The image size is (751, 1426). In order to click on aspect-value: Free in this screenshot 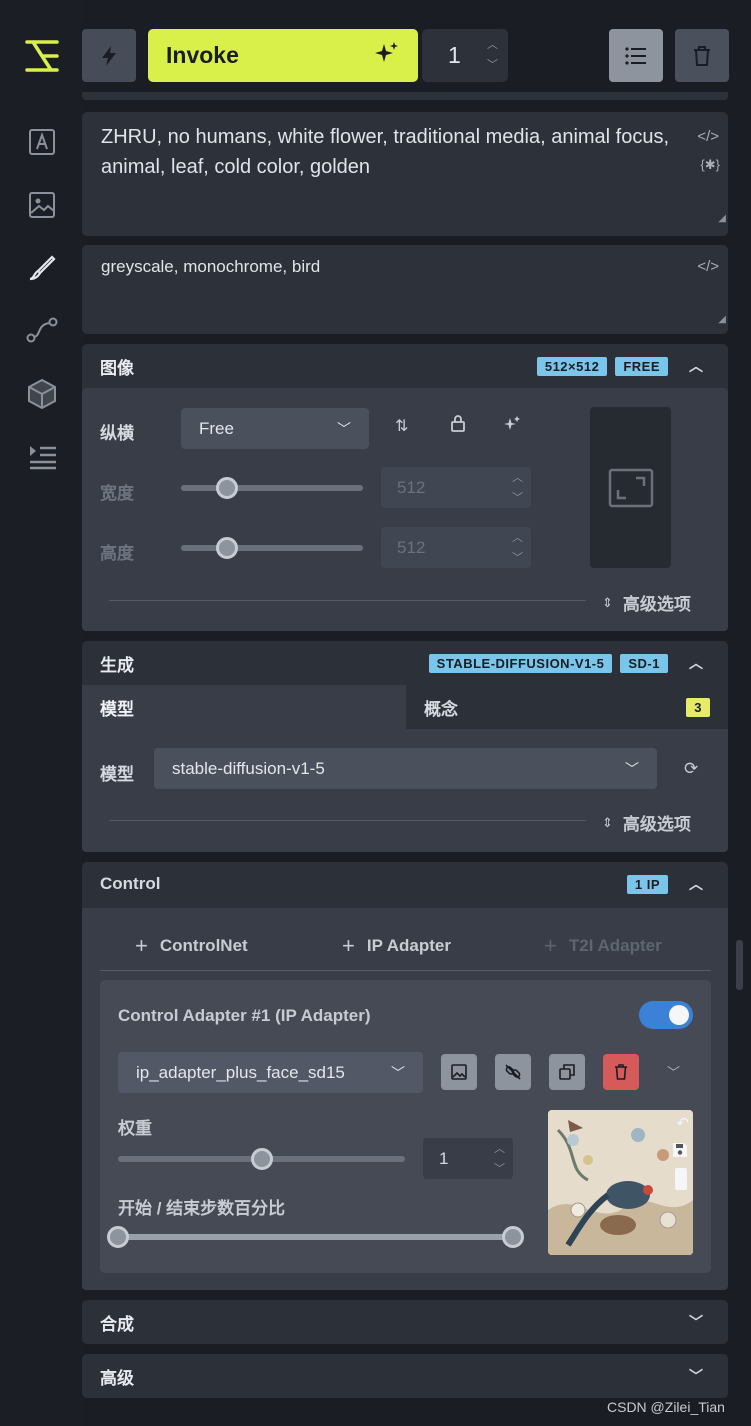, I will do `click(216, 428)`.